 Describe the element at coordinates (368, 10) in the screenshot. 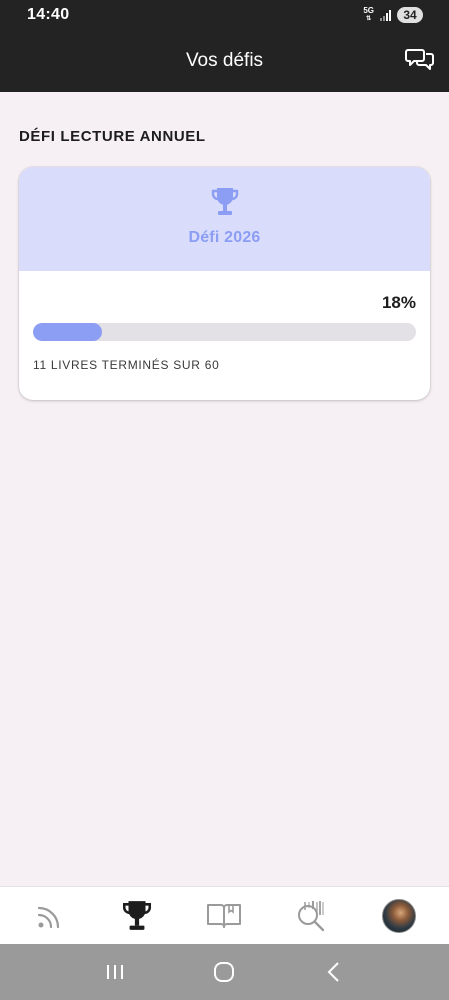

I see `network-type: 5G` at that location.